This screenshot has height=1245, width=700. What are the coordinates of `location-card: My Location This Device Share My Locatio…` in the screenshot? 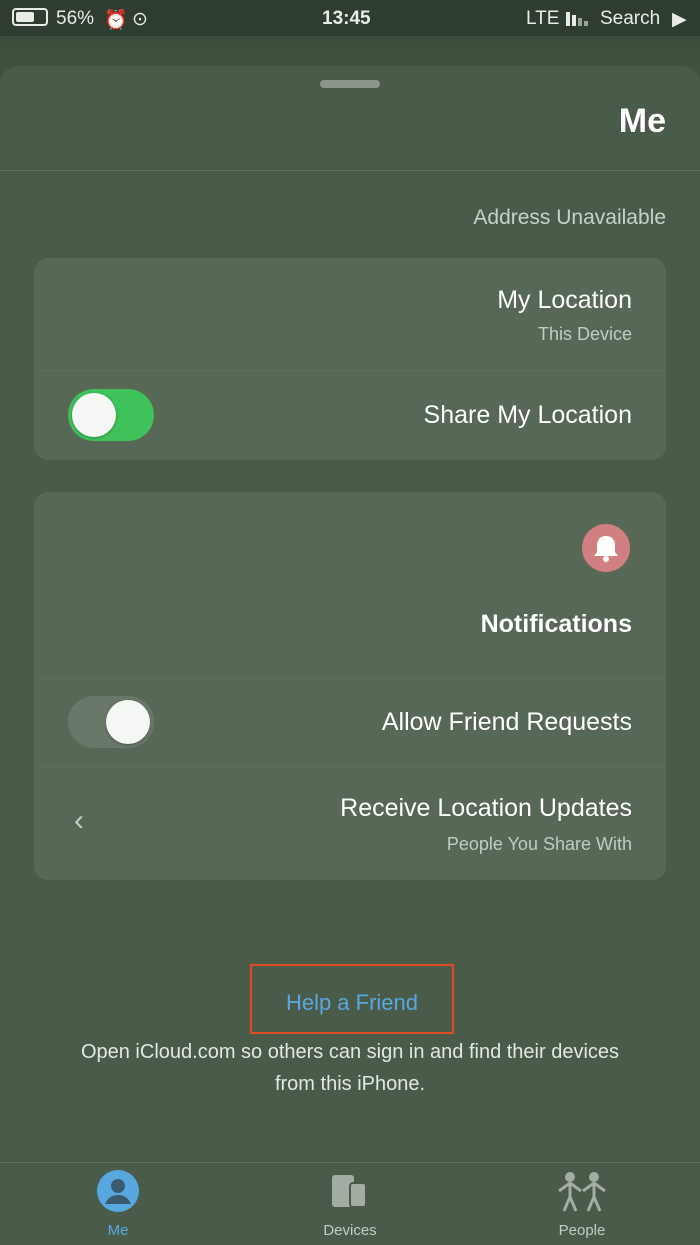 It's located at (350, 359).